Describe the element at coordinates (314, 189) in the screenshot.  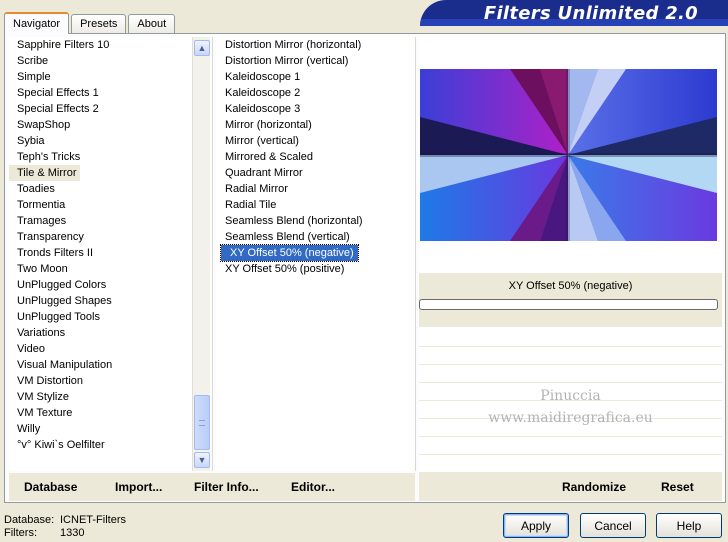
I see `filter-item: Radial Mirror` at that location.